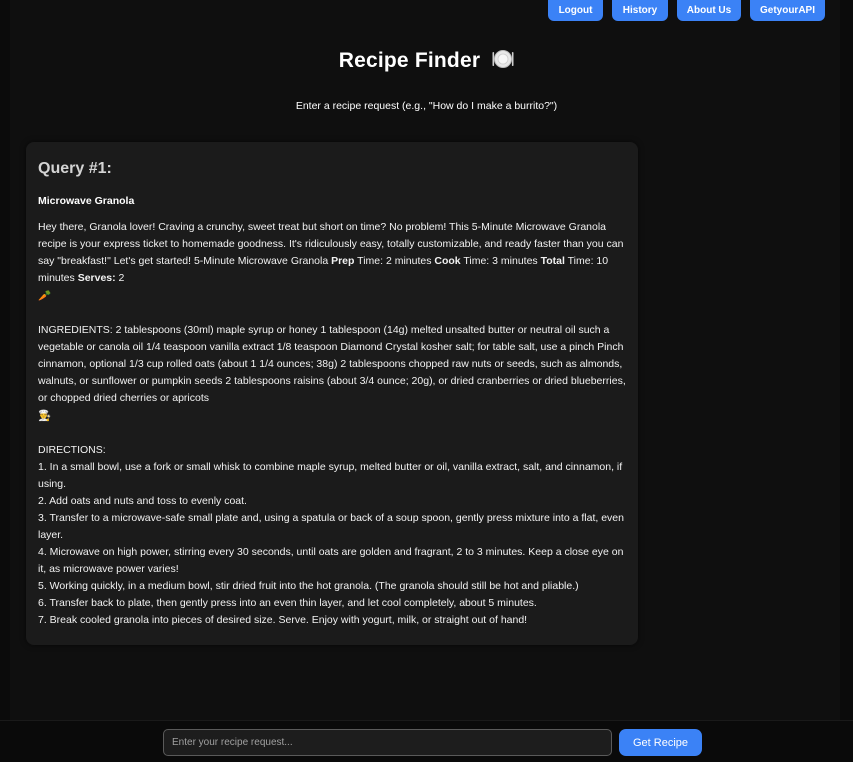 The image size is (853, 762). Describe the element at coordinates (500, 261) in the screenshot. I see `cook-value: Time: 3 minutes` at that location.